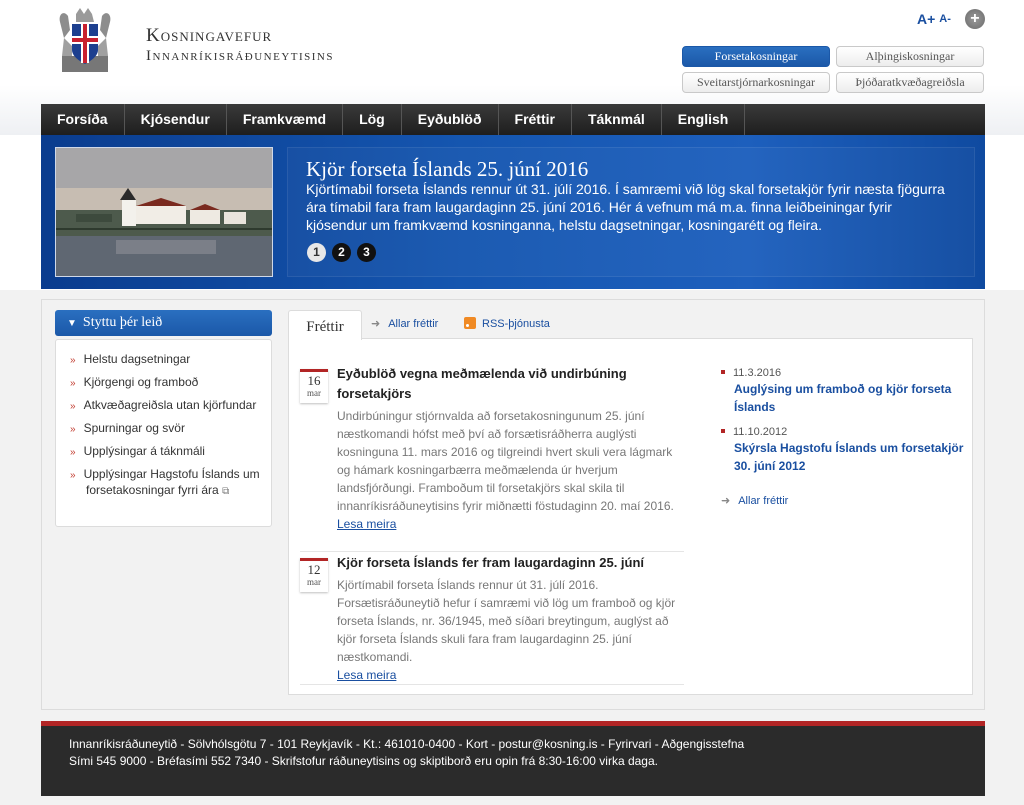 This screenshot has width=1024, height=805. Describe the element at coordinates (470, 323) in the screenshot. I see `rss-icon` at that location.